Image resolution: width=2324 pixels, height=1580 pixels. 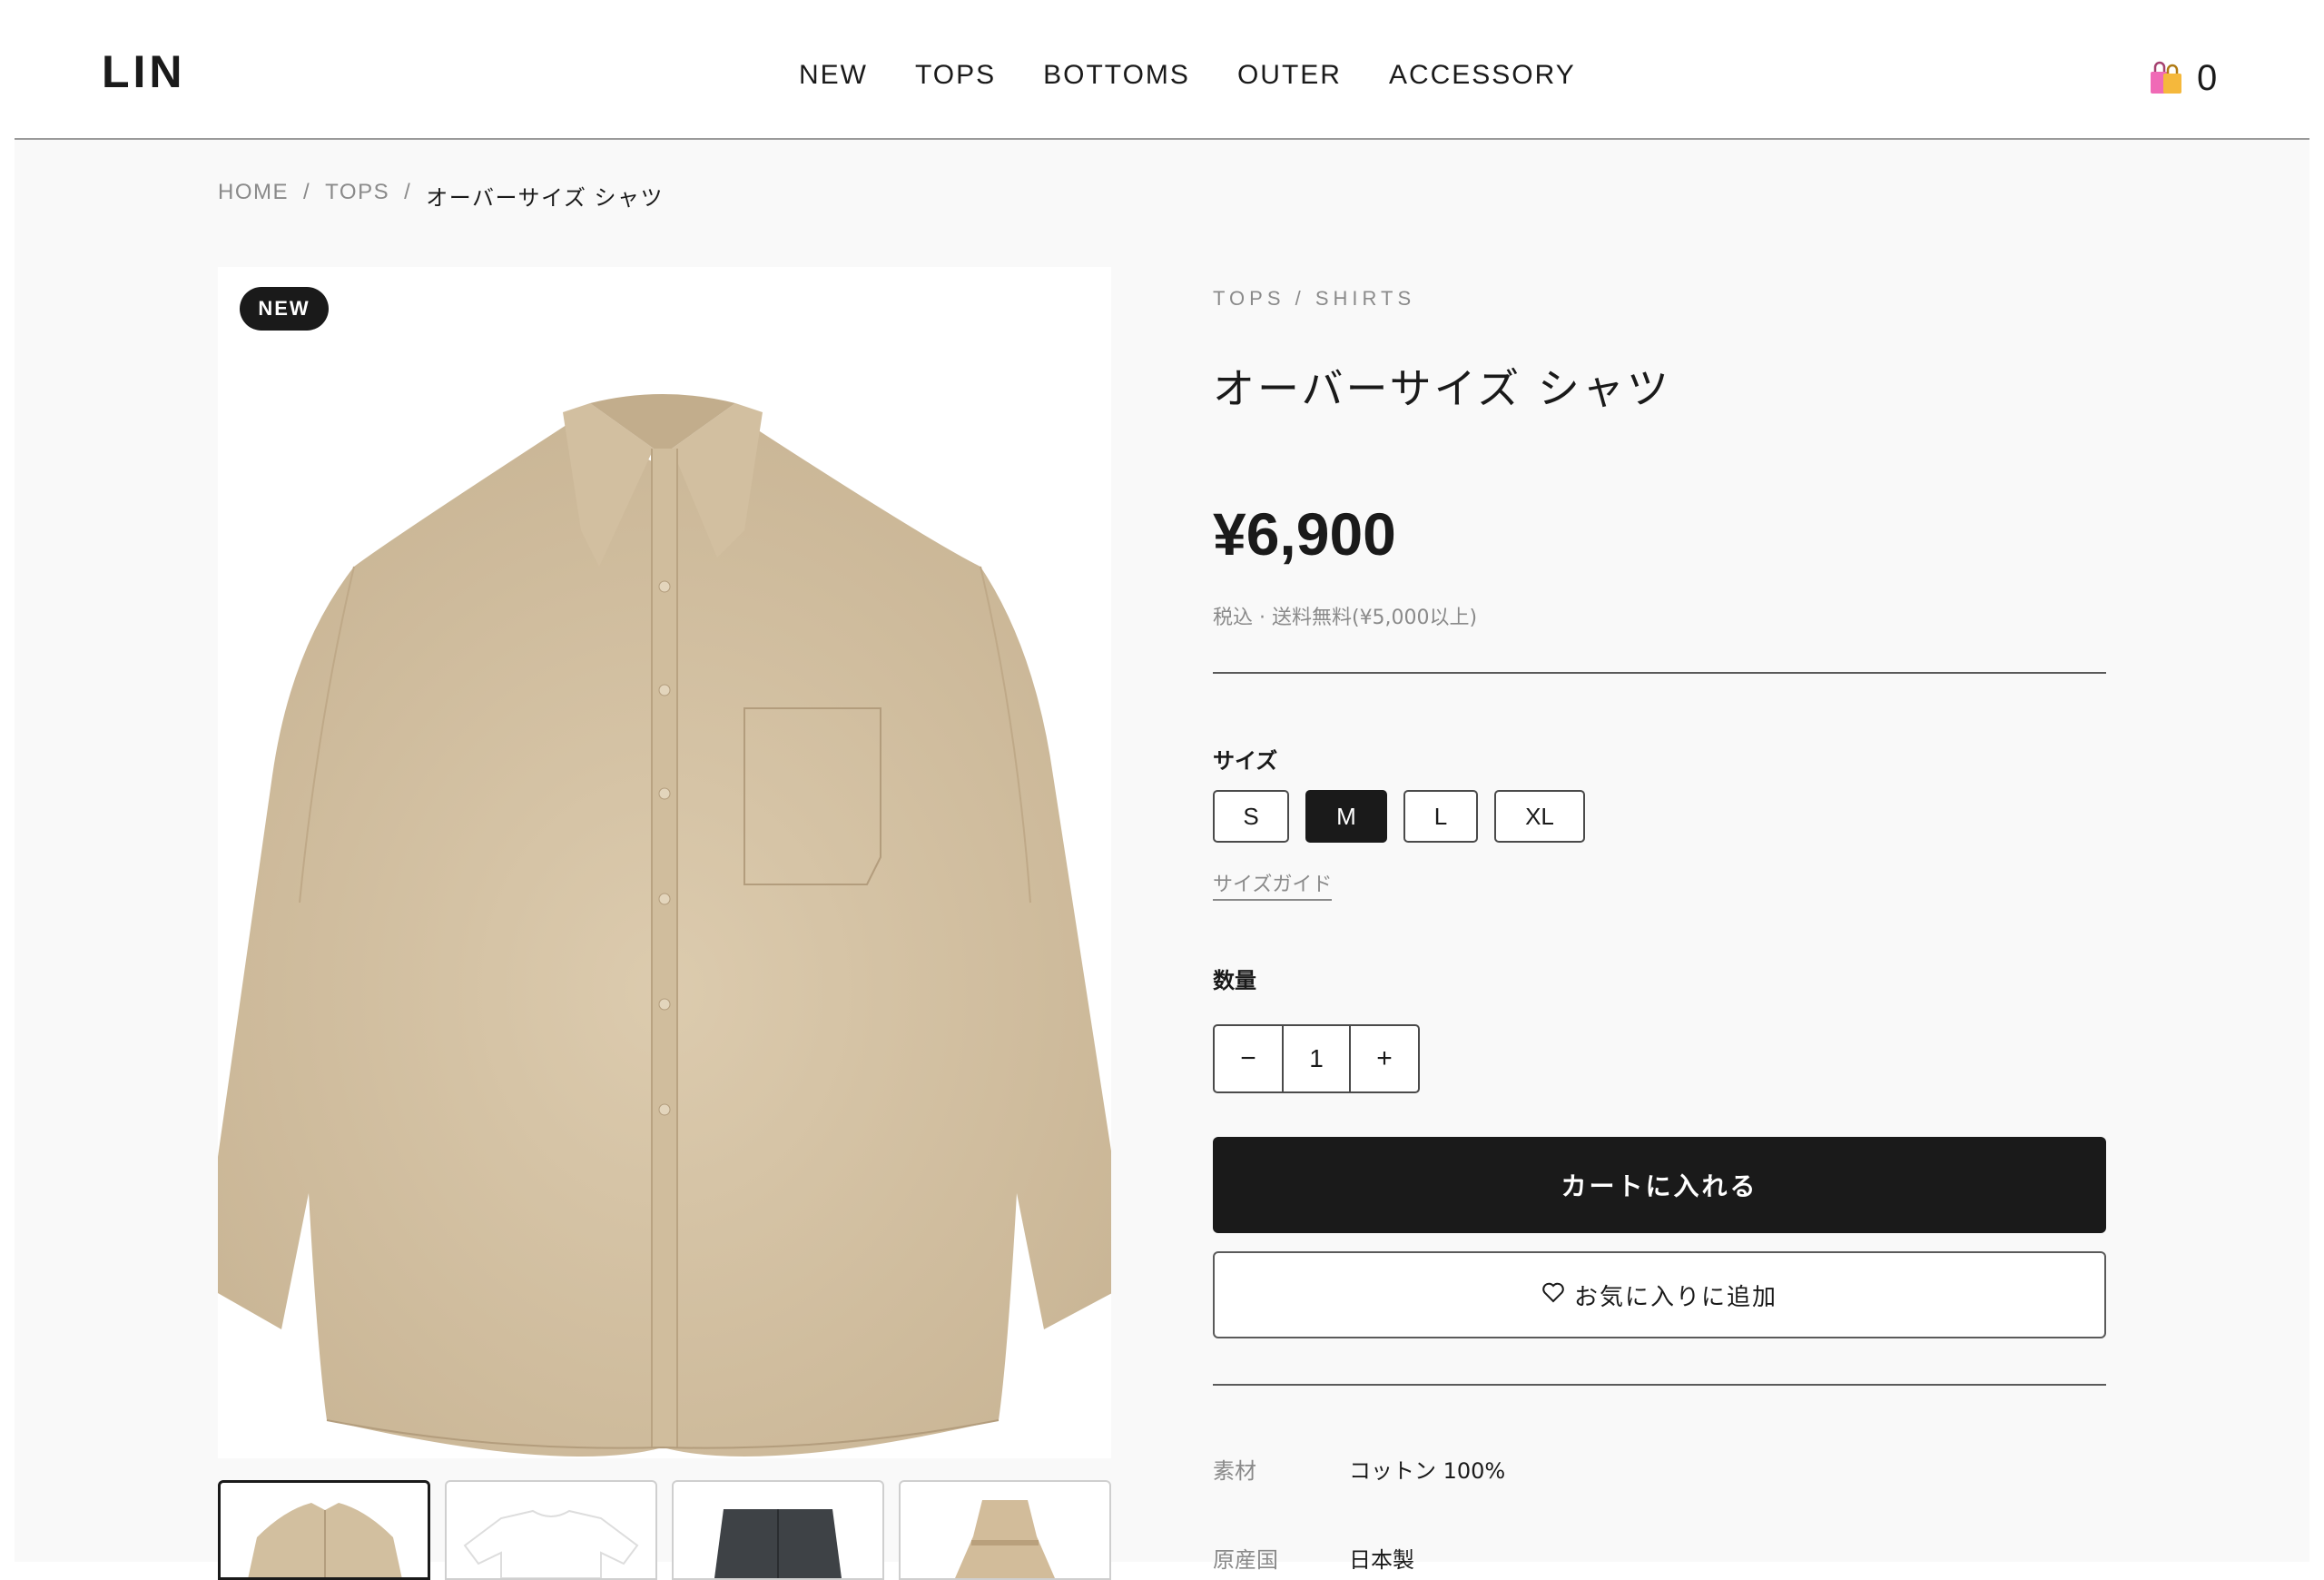 What do you see at coordinates (1248, 1058) in the screenshot?
I see `quantity-minus-button: −` at bounding box center [1248, 1058].